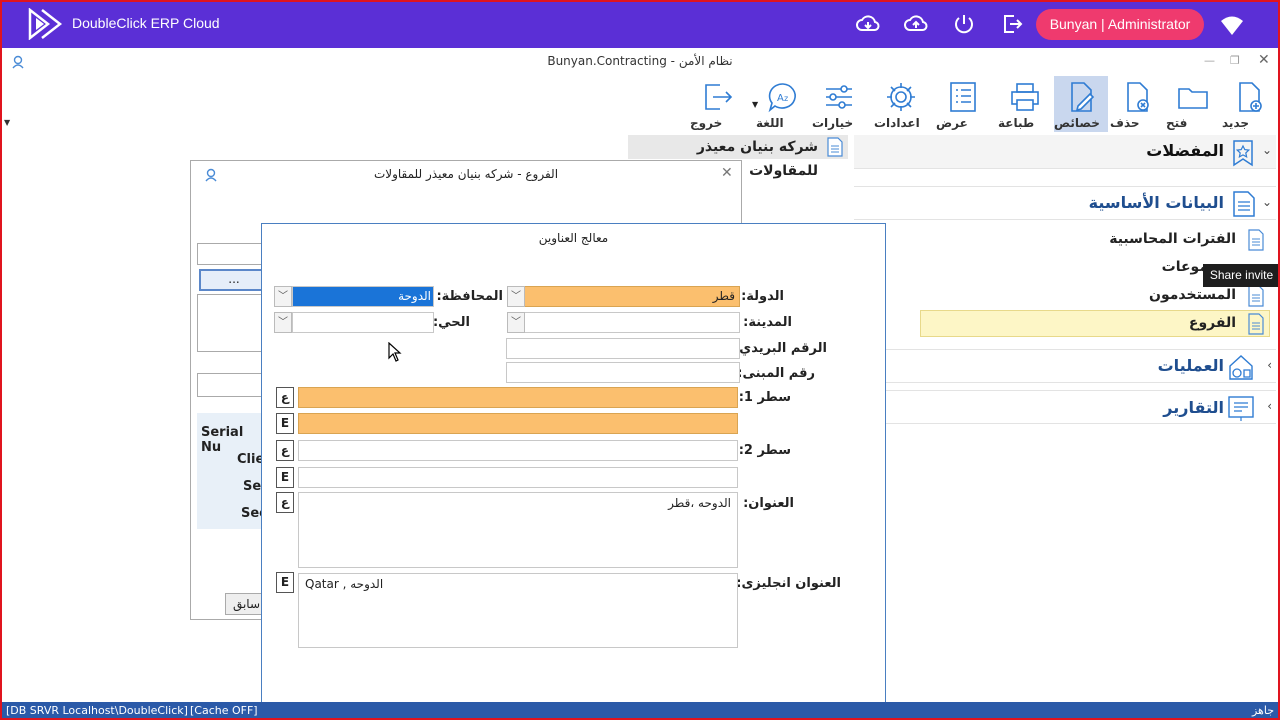 The image size is (1280, 720). Describe the element at coordinates (518, 477) in the screenshot. I see `line2-english-field` at that location.